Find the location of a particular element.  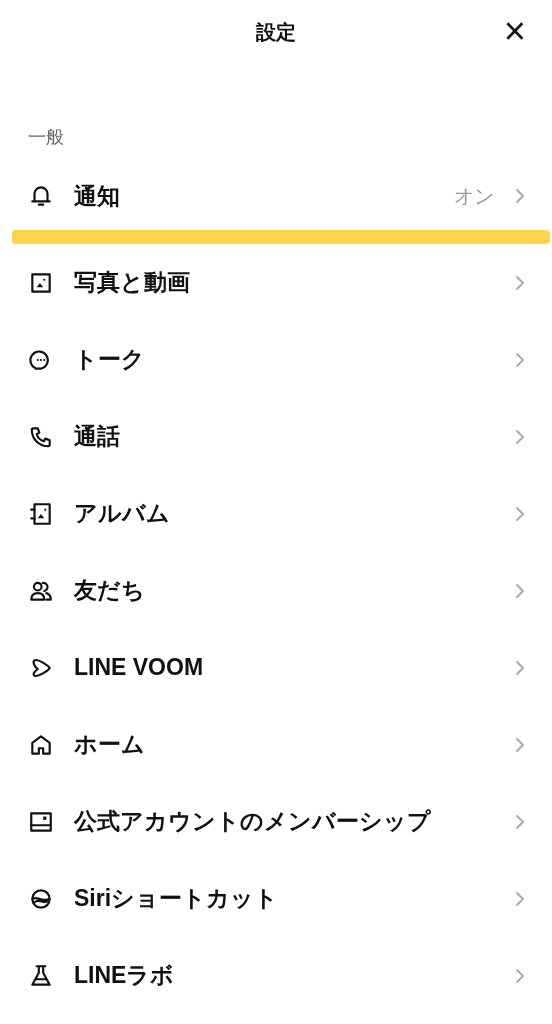

settings-item: LINEラボ is located at coordinates (276, 975).